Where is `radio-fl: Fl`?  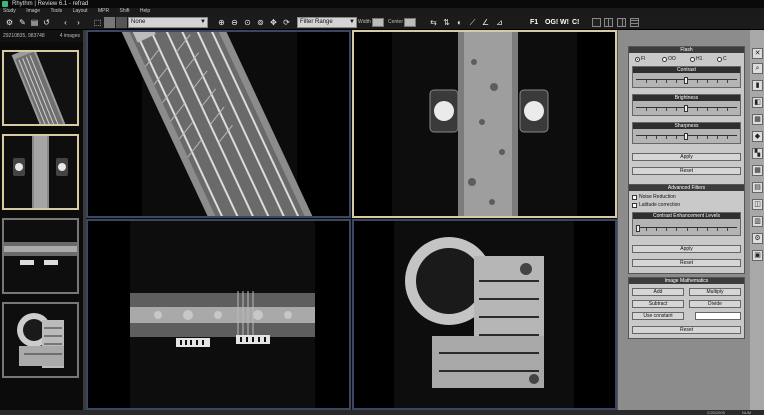 radio-fl: Fl is located at coordinates (640, 59).